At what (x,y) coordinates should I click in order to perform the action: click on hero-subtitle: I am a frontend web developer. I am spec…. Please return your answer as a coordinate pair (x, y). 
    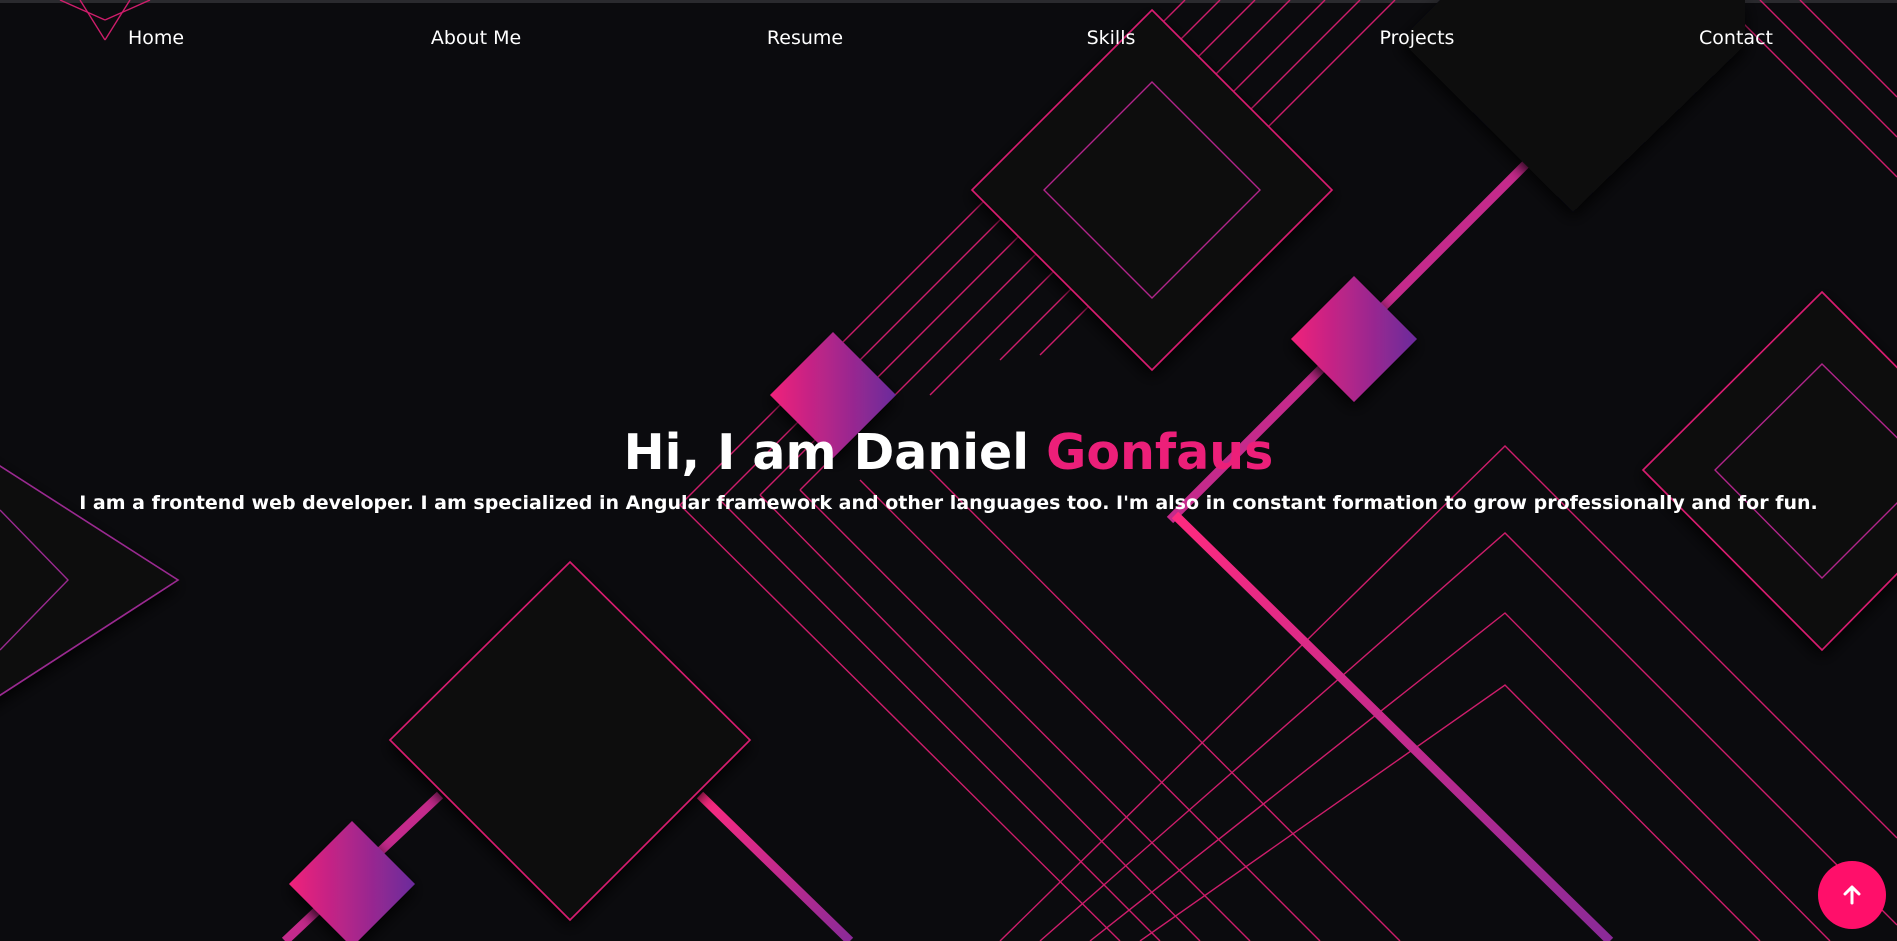
    Looking at the image, I should click on (948, 503).